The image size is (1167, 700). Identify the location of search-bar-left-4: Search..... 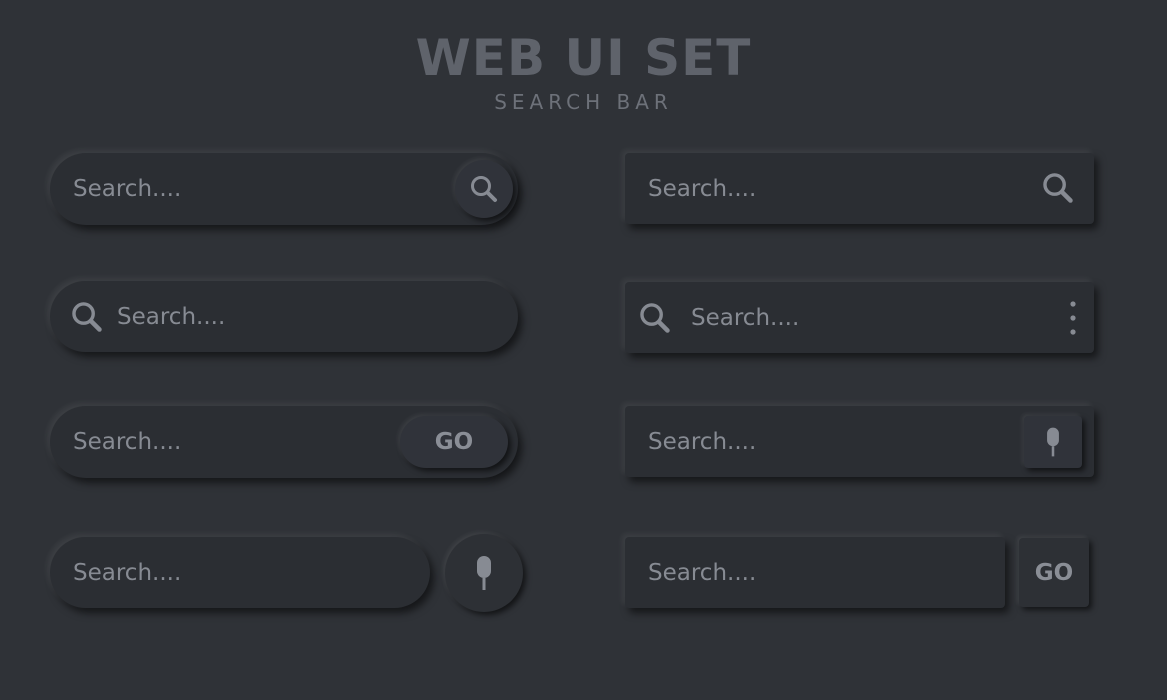
(240, 572).